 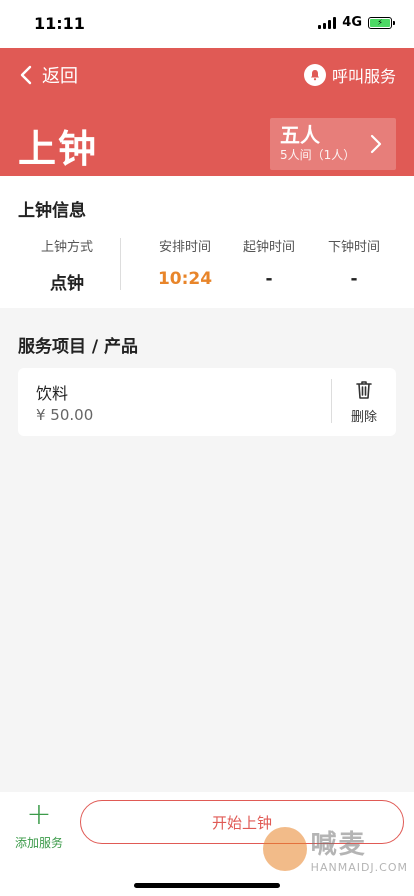 What do you see at coordinates (67, 265) in the screenshot?
I see `info-col-mode: 上钟方式 点钟` at bounding box center [67, 265].